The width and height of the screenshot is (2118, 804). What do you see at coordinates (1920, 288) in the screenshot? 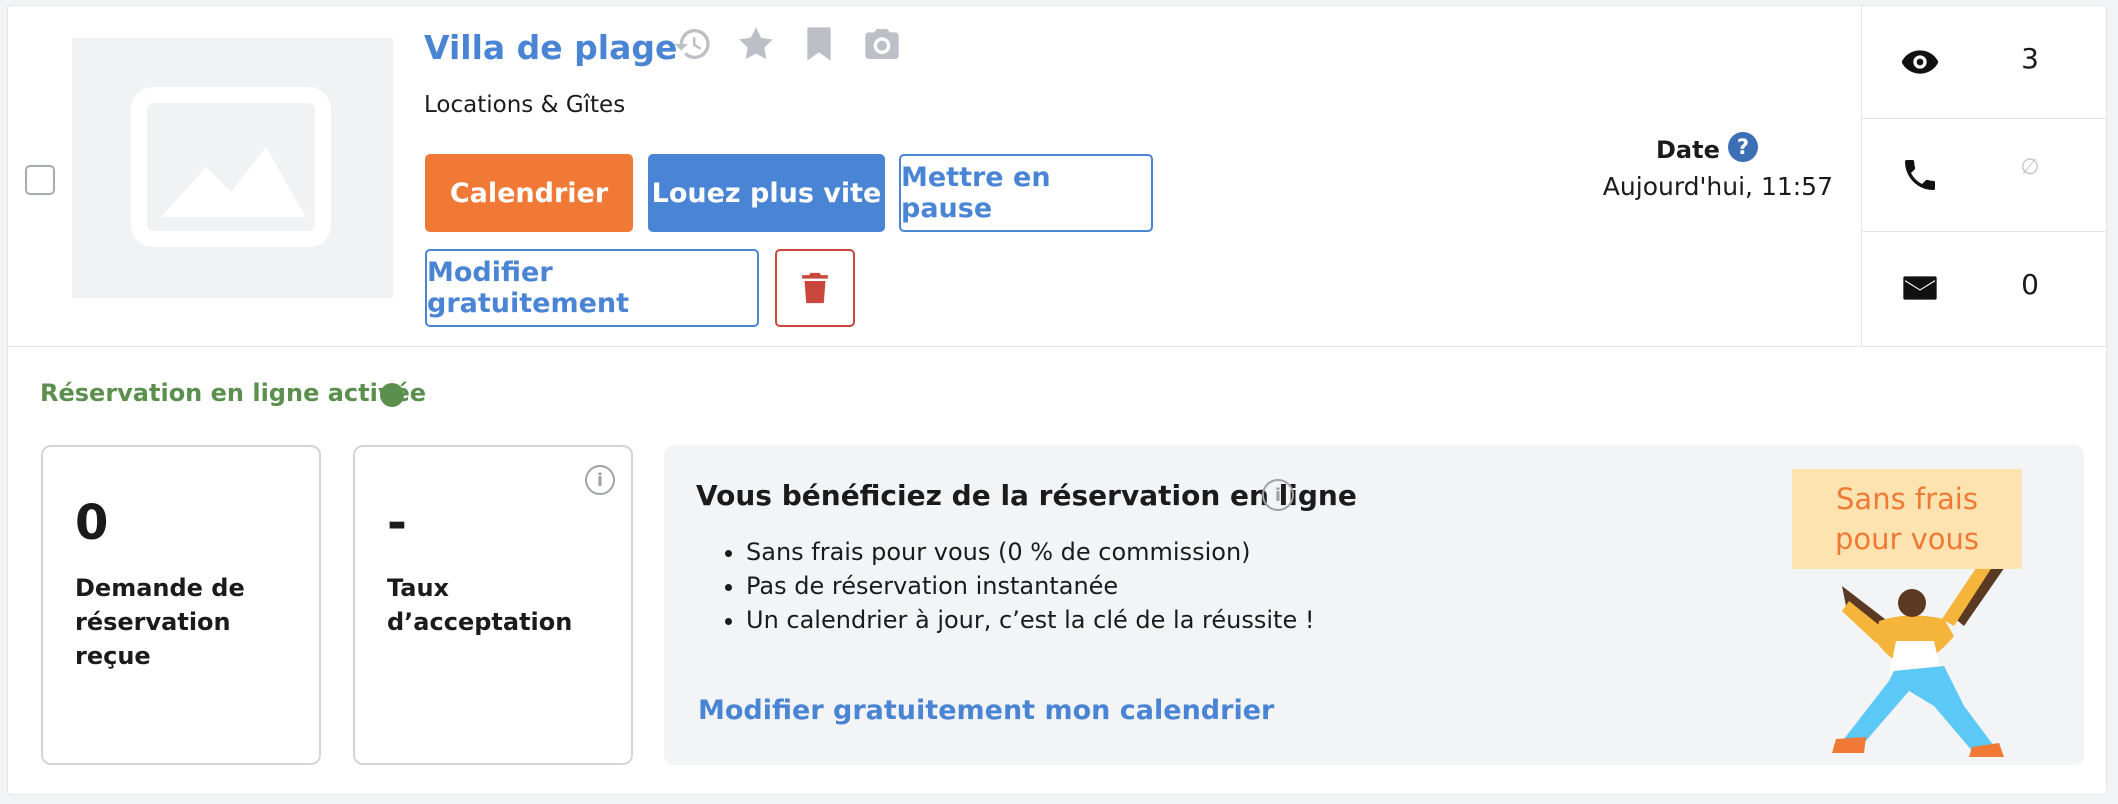
I see `mail-icon` at bounding box center [1920, 288].